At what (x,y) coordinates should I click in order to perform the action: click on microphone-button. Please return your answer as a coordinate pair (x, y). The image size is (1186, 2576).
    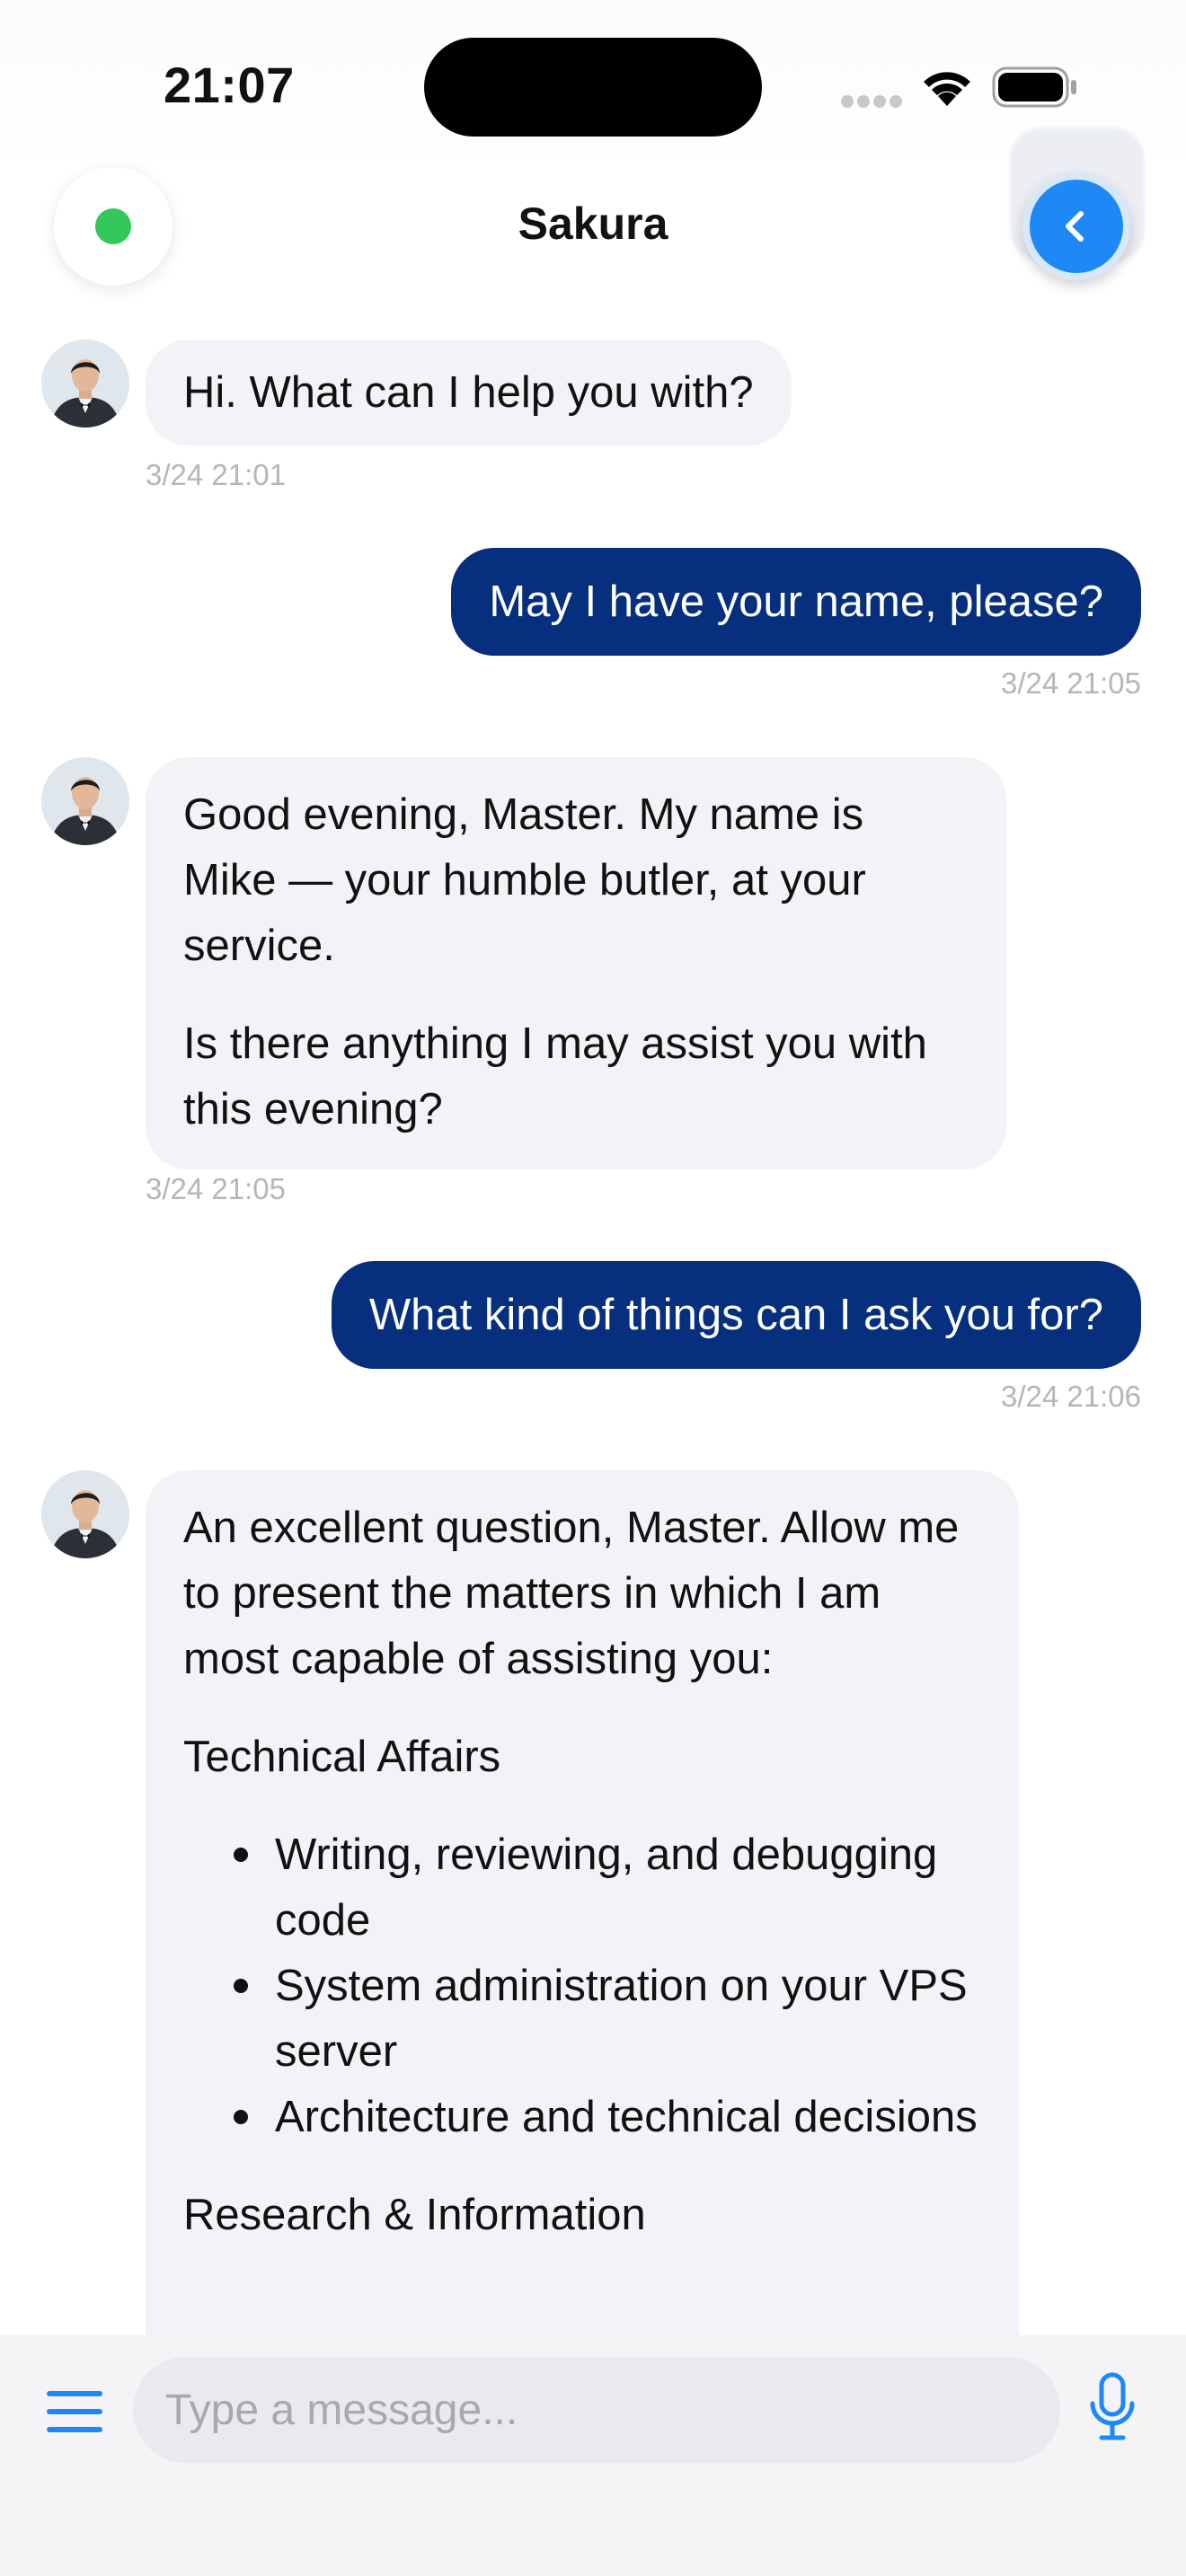
    Looking at the image, I should click on (1112, 2407).